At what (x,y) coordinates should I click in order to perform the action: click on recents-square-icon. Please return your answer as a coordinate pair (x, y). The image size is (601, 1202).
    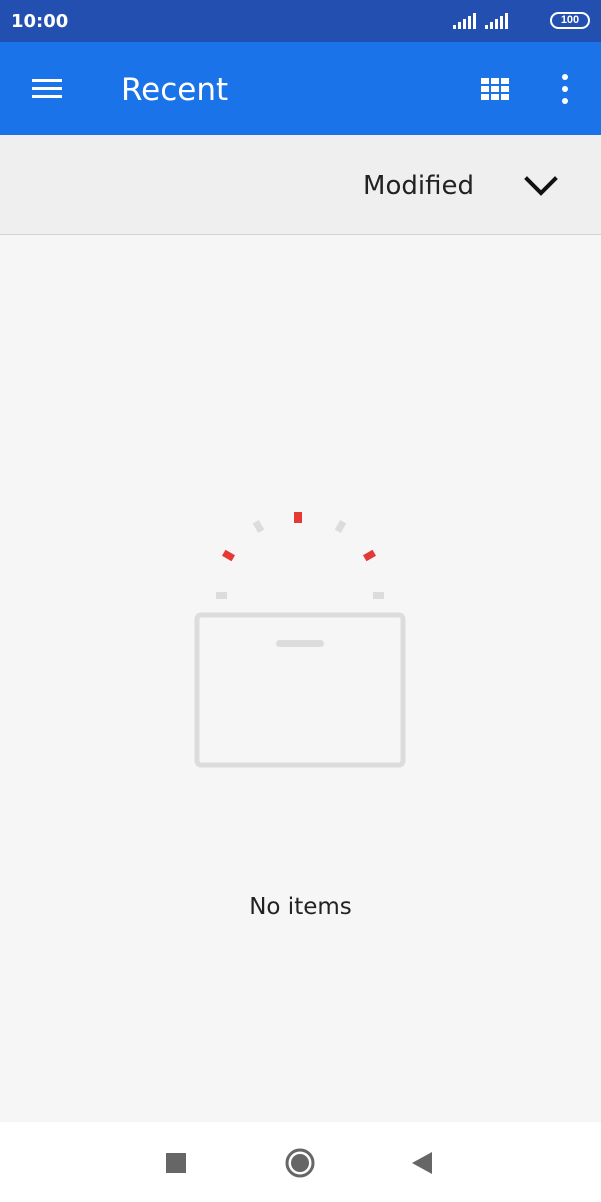
    Looking at the image, I should click on (176, 1163).